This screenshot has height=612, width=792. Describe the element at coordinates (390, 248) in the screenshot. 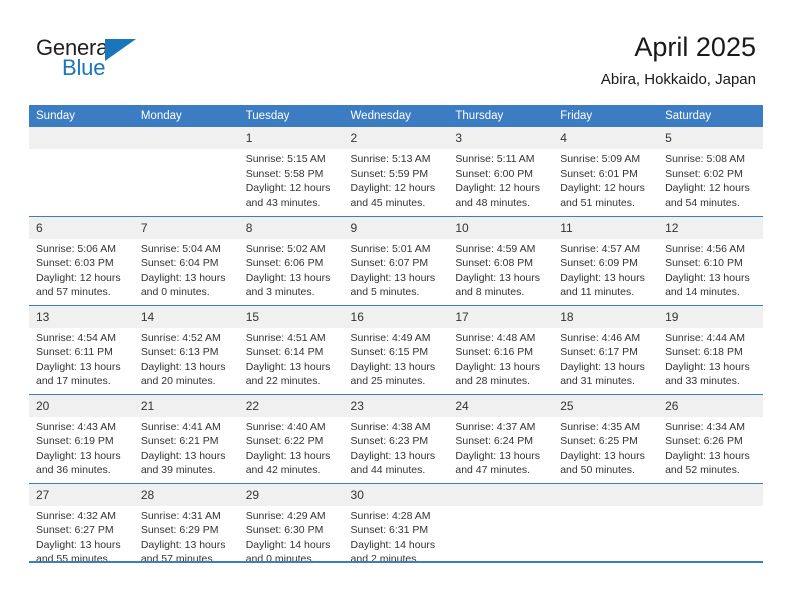

I see `sunrise-text: Sunrise: 5:01 AM` at that location.